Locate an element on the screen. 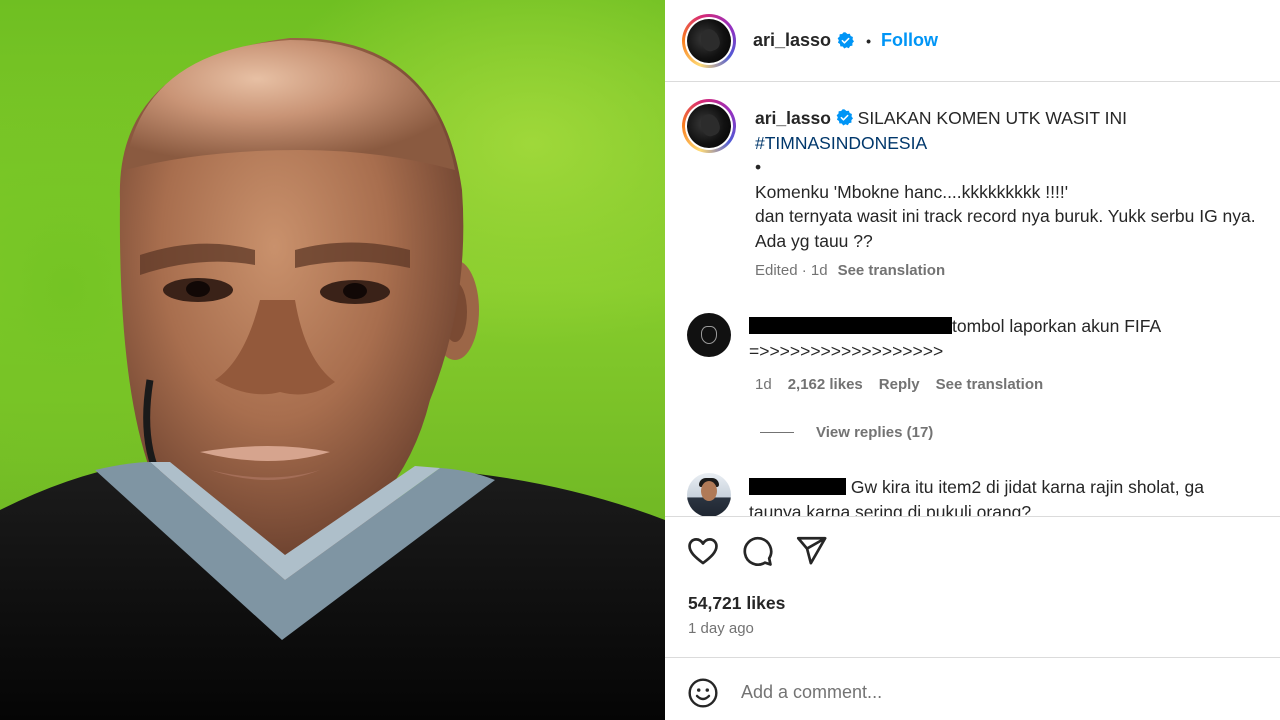  caption-meta: Edited · 1d See translation is located at coordinates (850, 270).